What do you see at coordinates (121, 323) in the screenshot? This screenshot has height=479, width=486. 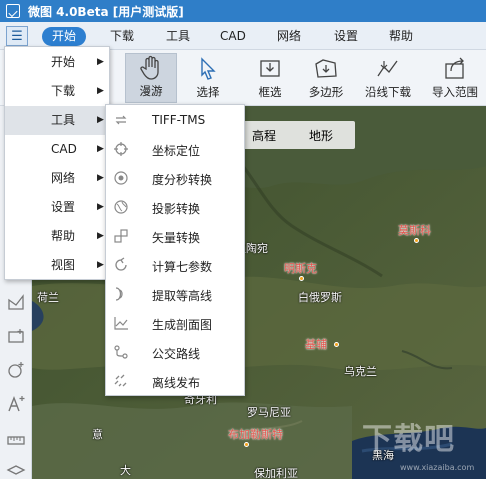 I see `profile-chart-icon` at bounding box center [121, 323].